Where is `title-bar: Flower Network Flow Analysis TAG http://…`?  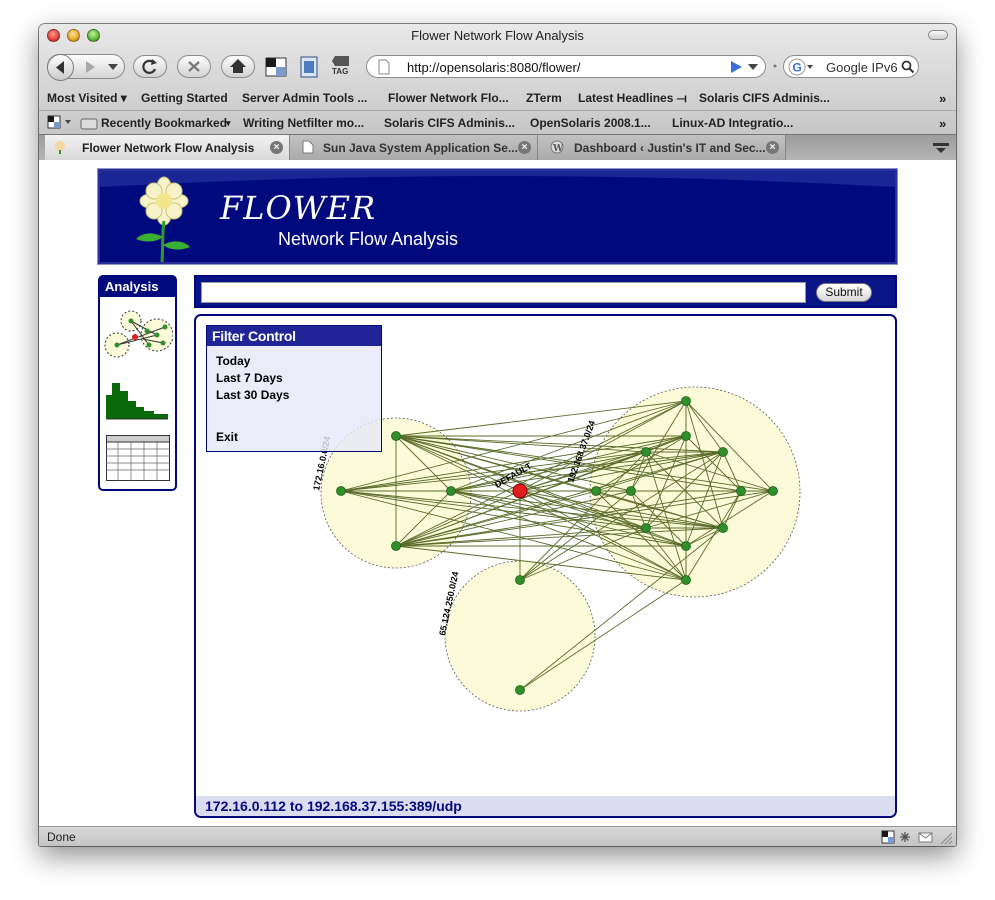 title-bar: Flower Network Flow Analysis TAG http://… is located at coordinates (497, 80).